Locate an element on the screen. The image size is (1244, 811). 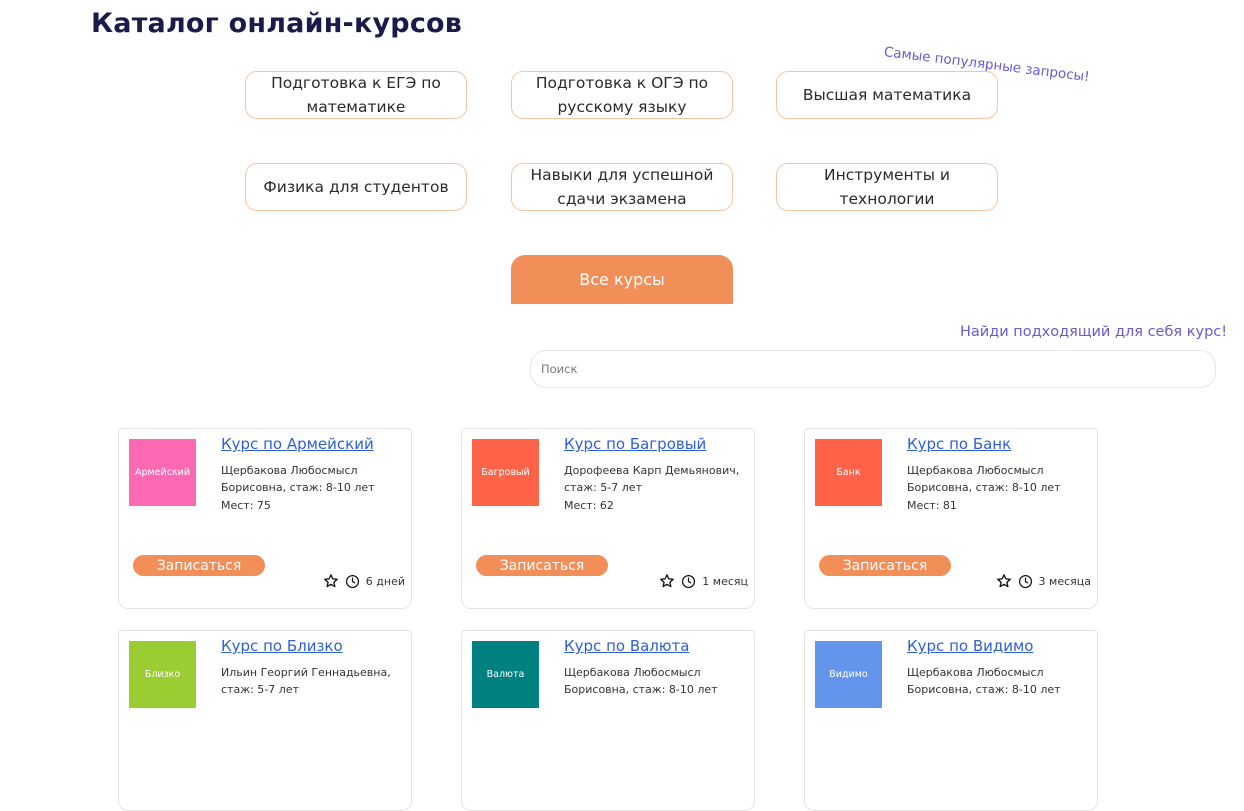
chip-label: Подготовка к ОГЭ по is located at coordinates (622, 83).